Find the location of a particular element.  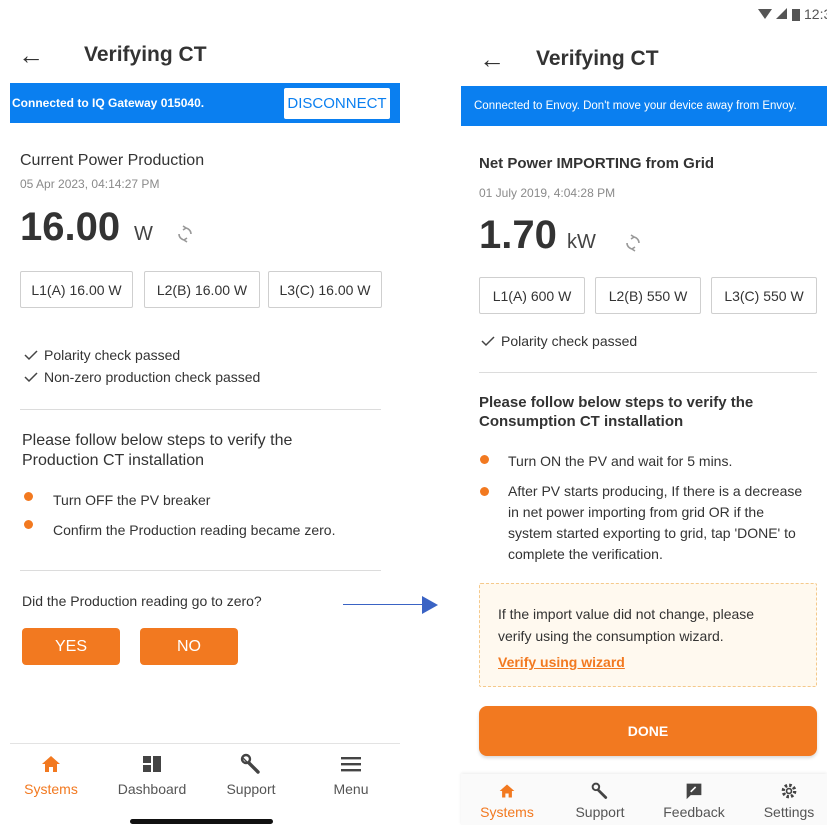

power-value: 1.70 is located at coordinates (518, 235).